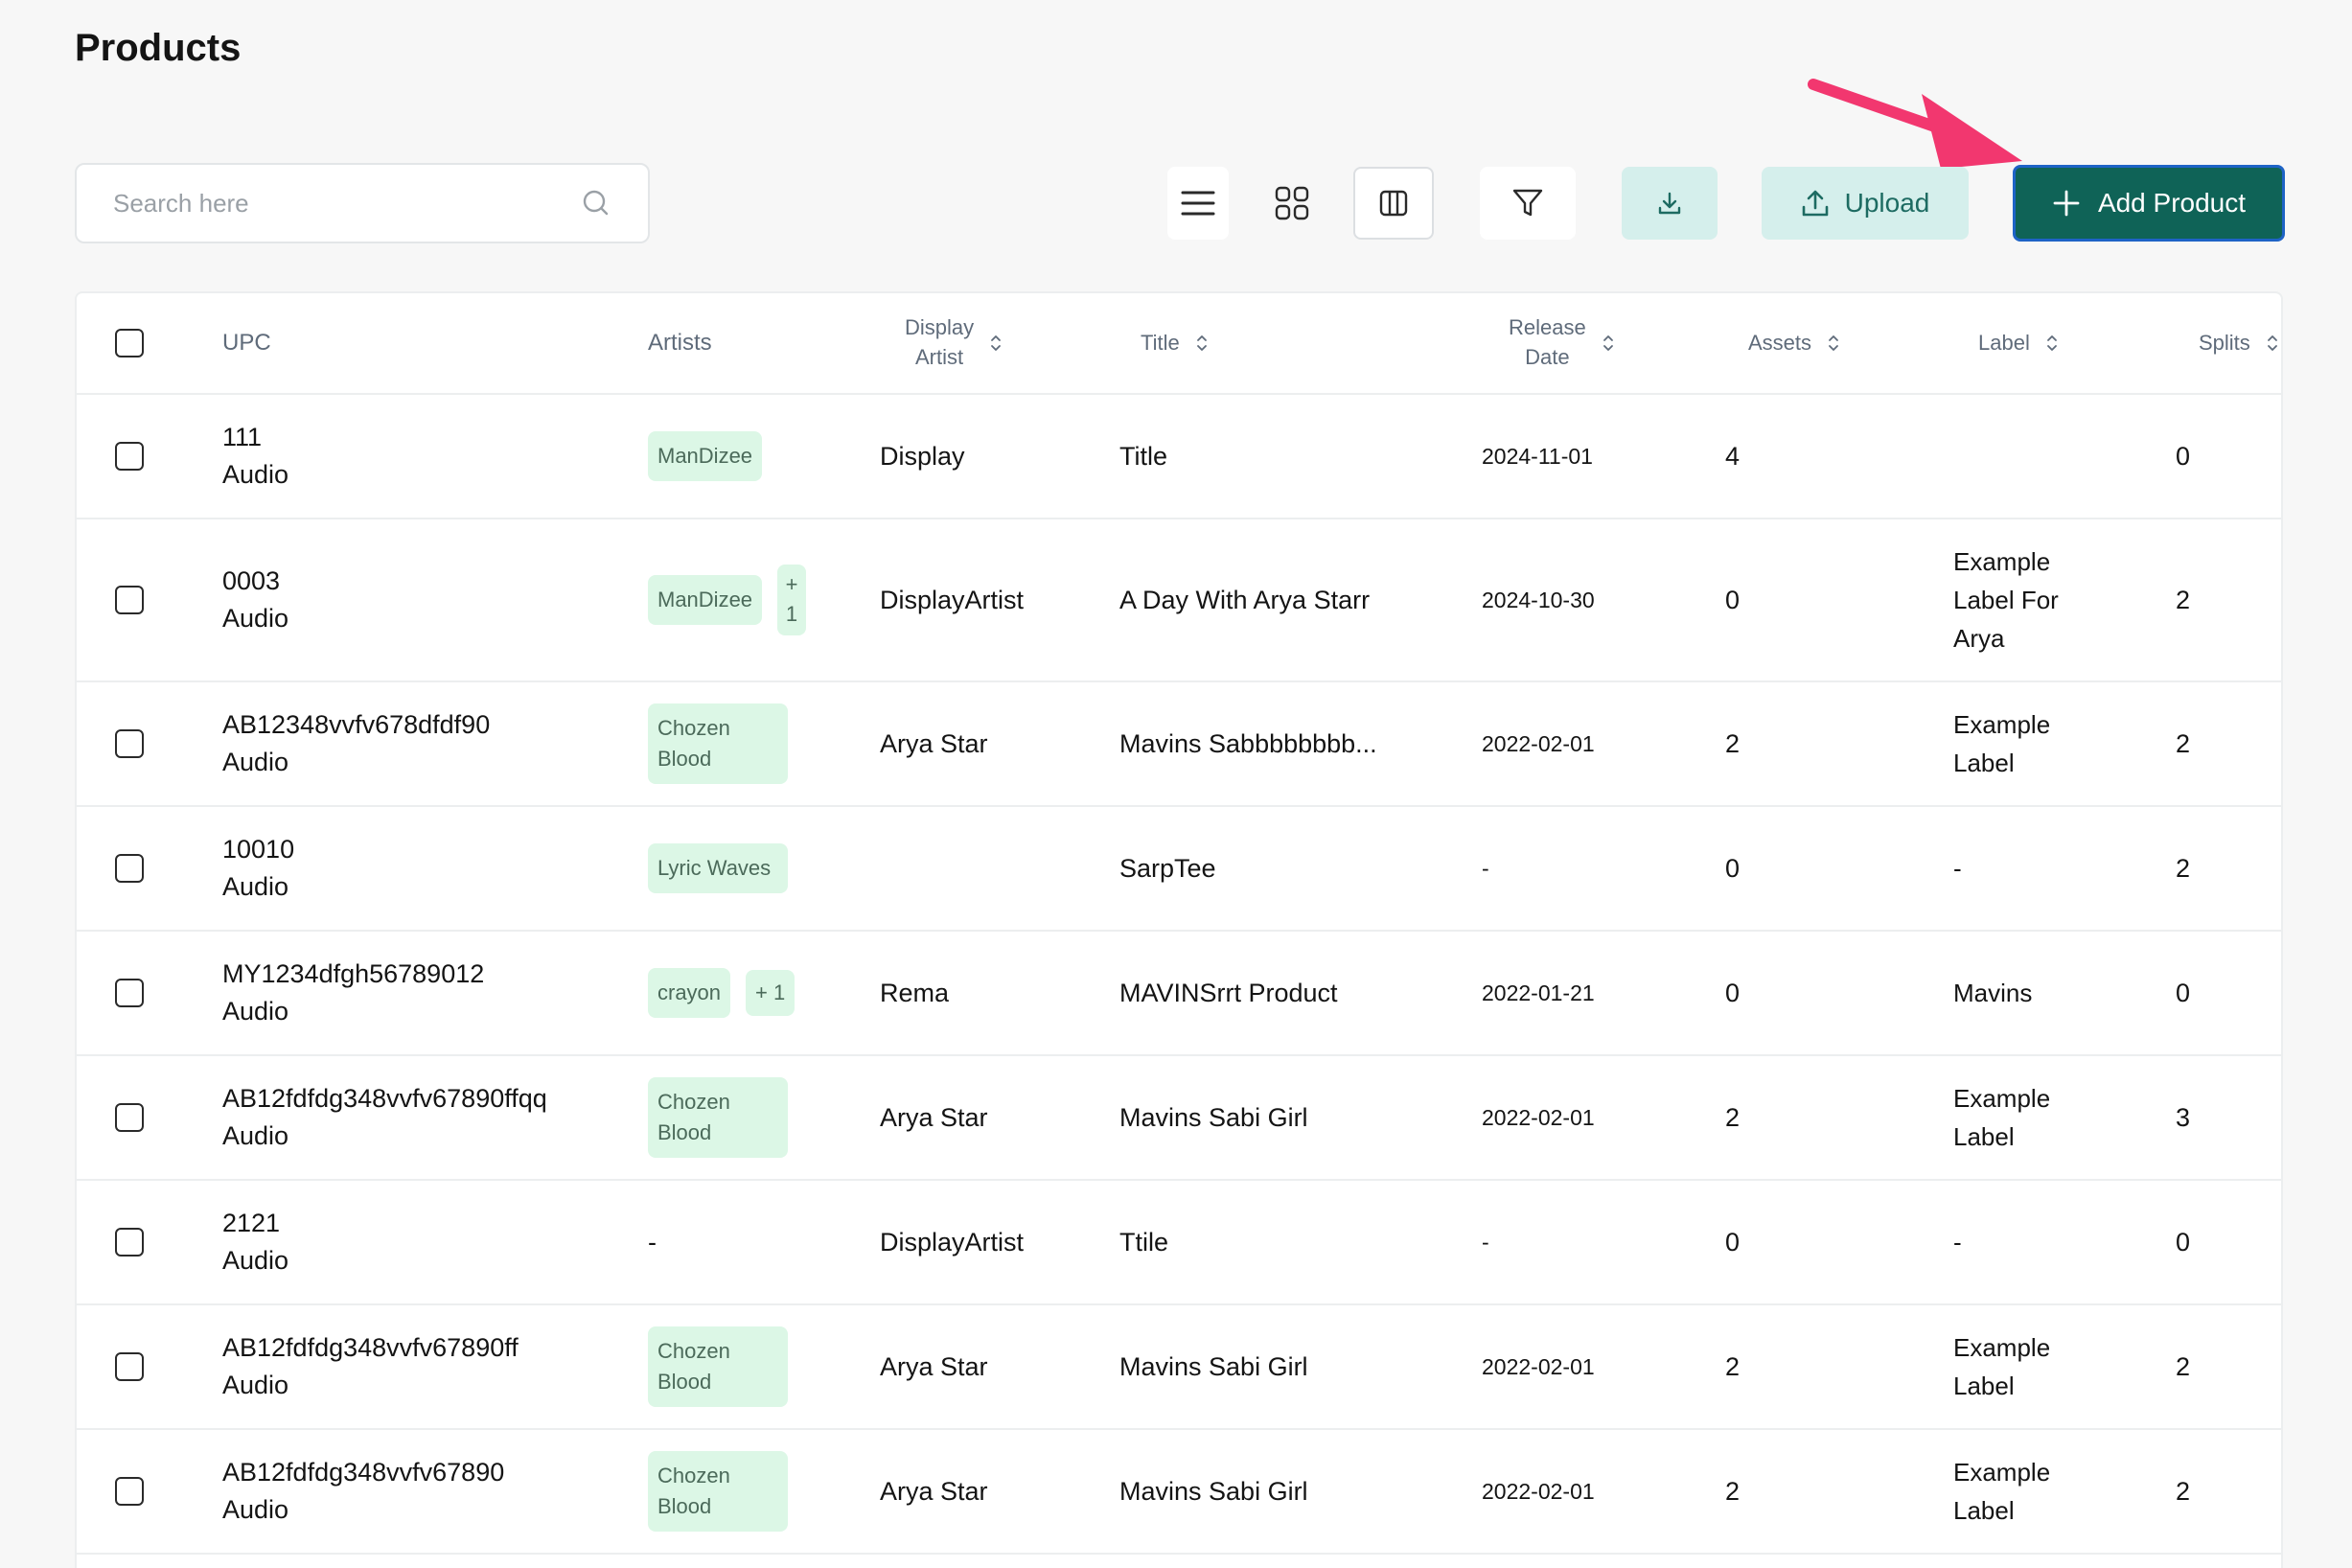  Describe the element at coordinates (1175, 343) in the screenshot. I see `header-title: Title` at that location.